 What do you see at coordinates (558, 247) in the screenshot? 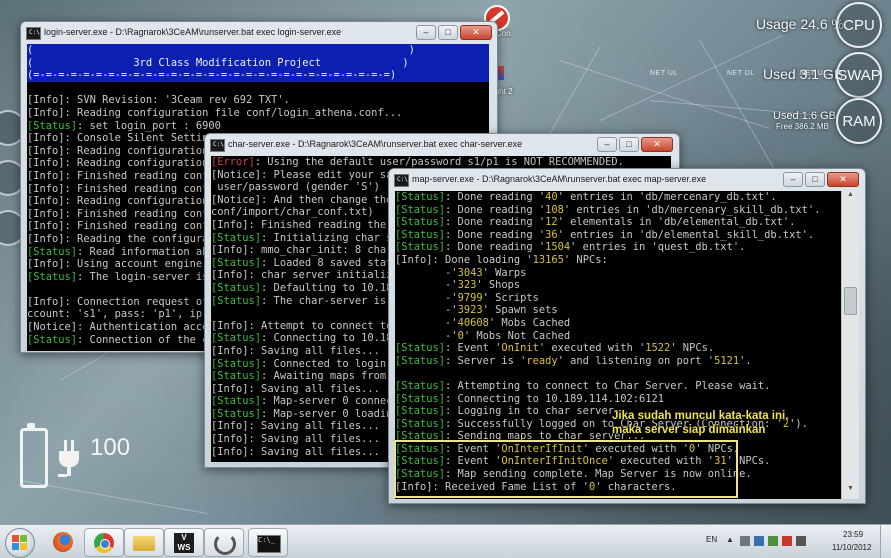
I see `log-value: 1504` at bounding box center [558, 247].